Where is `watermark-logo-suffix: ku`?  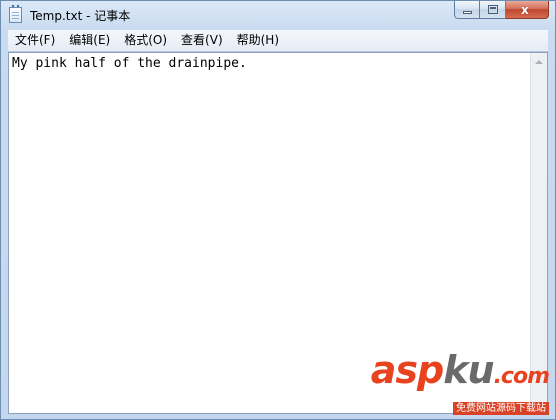 watermark-logo-suffix: ku is located at coordinates (468, 370).